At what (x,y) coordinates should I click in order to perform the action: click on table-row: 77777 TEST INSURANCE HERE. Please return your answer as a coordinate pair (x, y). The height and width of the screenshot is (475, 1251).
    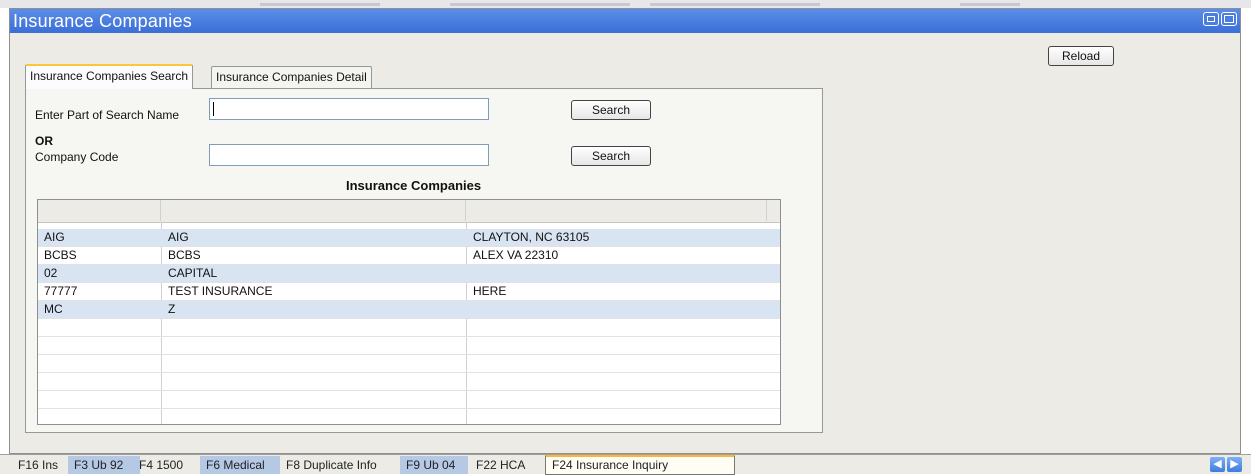
    Looking at the image, I should click on (409, 292).